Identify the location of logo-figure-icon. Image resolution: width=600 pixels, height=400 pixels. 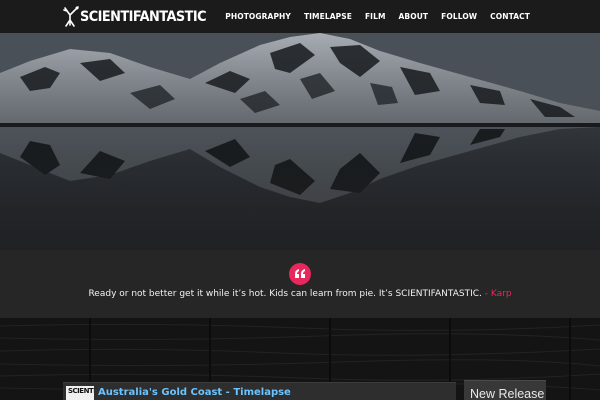
(71, 16).